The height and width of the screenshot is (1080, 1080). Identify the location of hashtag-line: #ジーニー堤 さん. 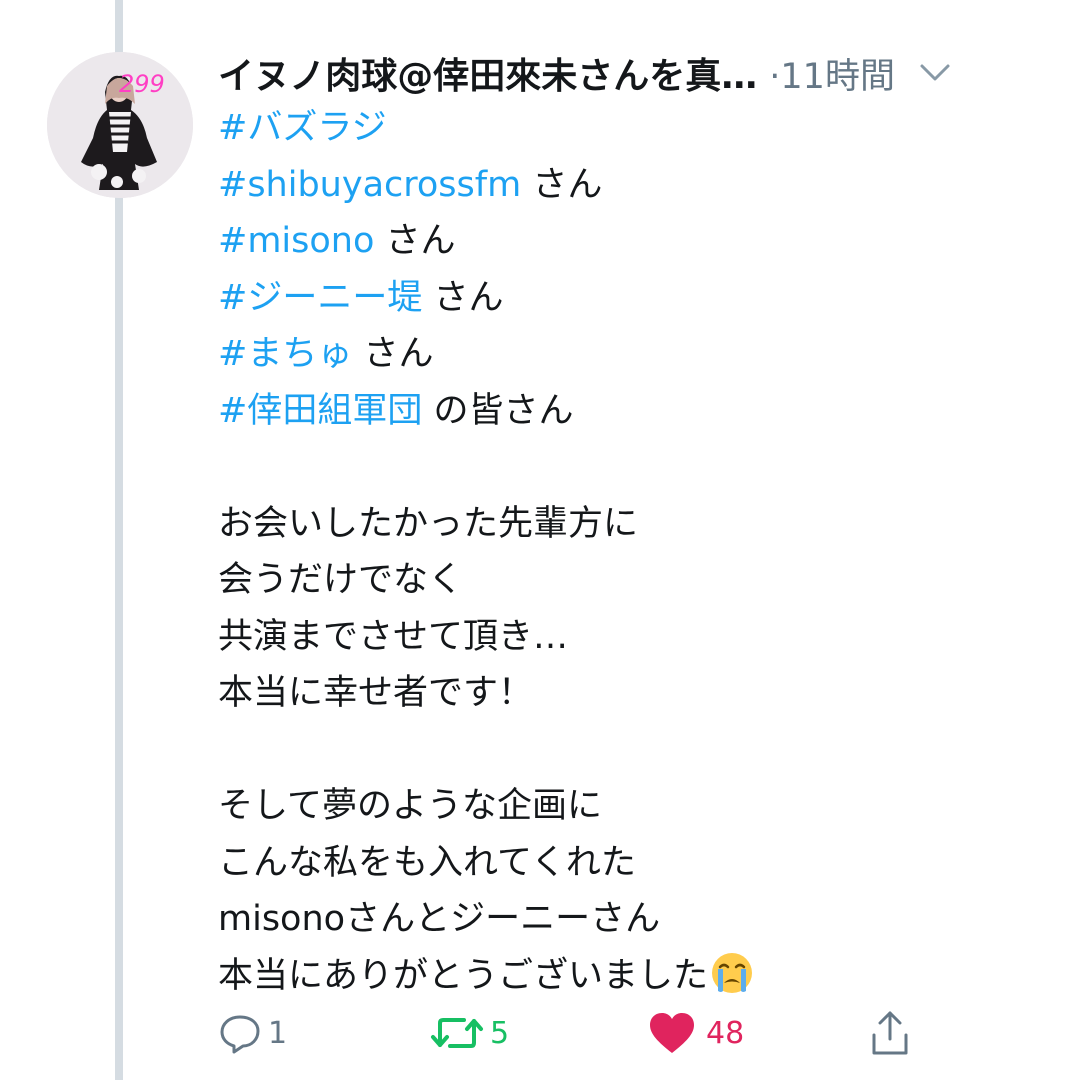
(361, 297).